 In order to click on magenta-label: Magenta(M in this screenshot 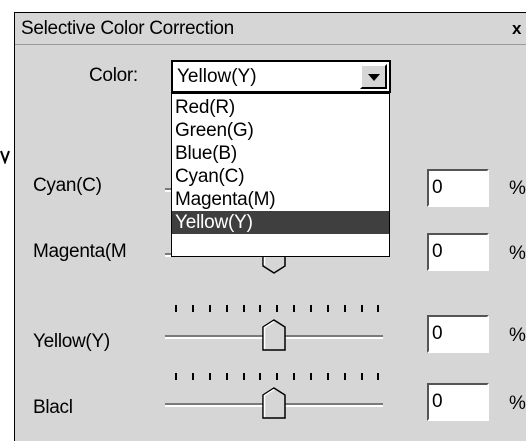, I will do `click(80, 251)`.